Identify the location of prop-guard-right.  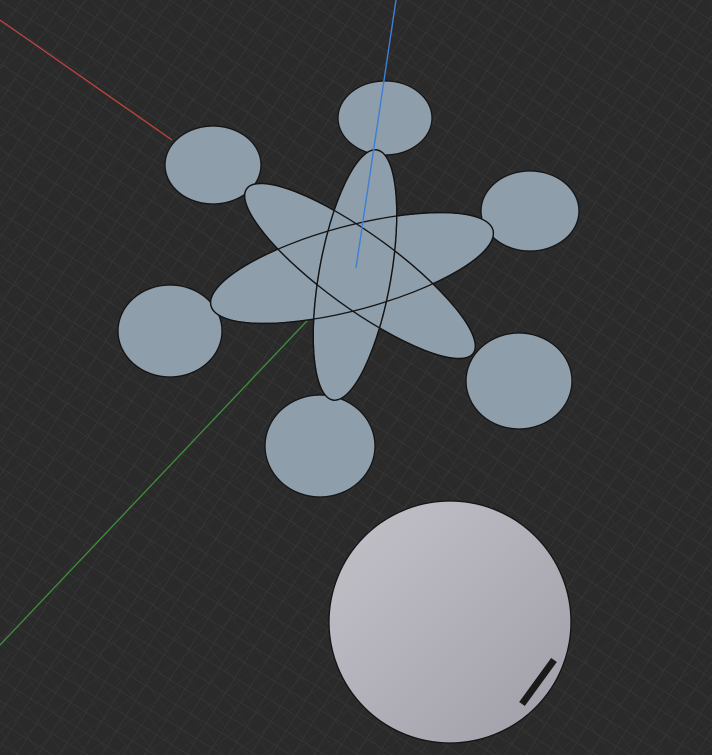
(519, 381).